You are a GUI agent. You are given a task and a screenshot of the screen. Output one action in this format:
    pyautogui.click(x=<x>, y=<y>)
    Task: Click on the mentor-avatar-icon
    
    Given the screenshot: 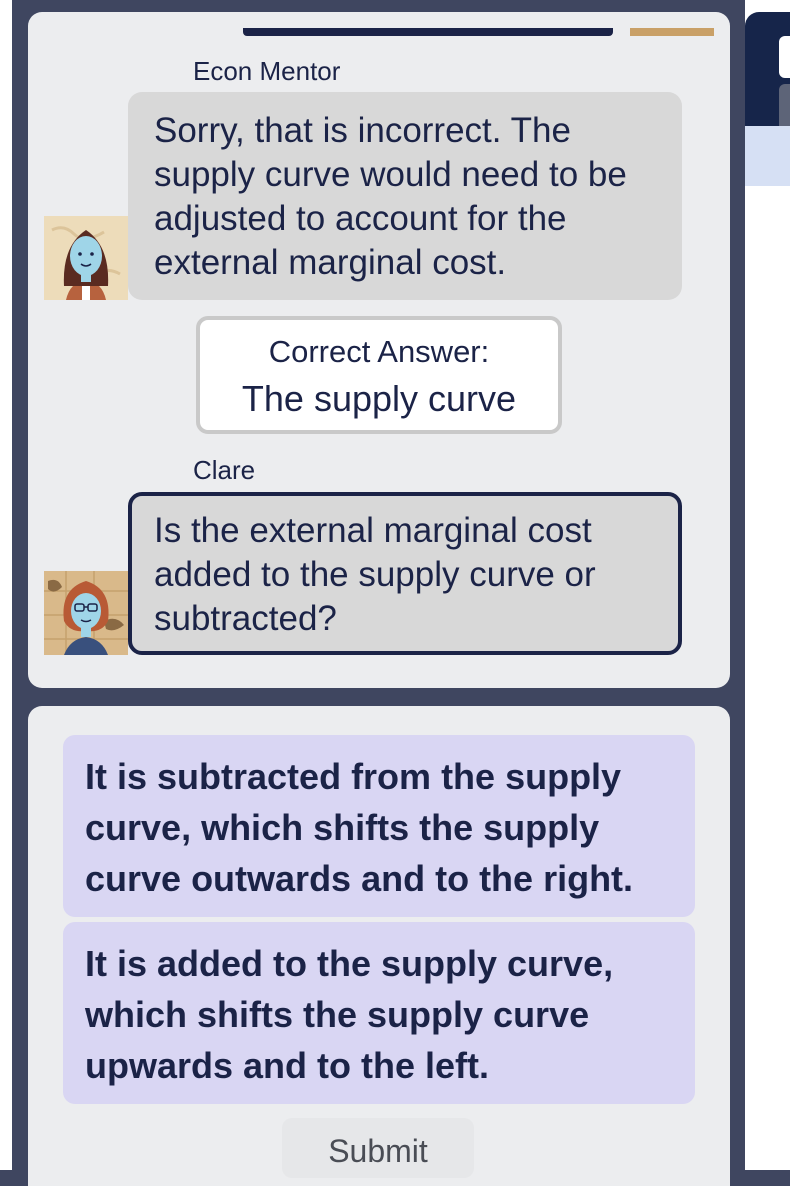 What is the action you would take?
    pyautogui.click(x=86, y=258)
    